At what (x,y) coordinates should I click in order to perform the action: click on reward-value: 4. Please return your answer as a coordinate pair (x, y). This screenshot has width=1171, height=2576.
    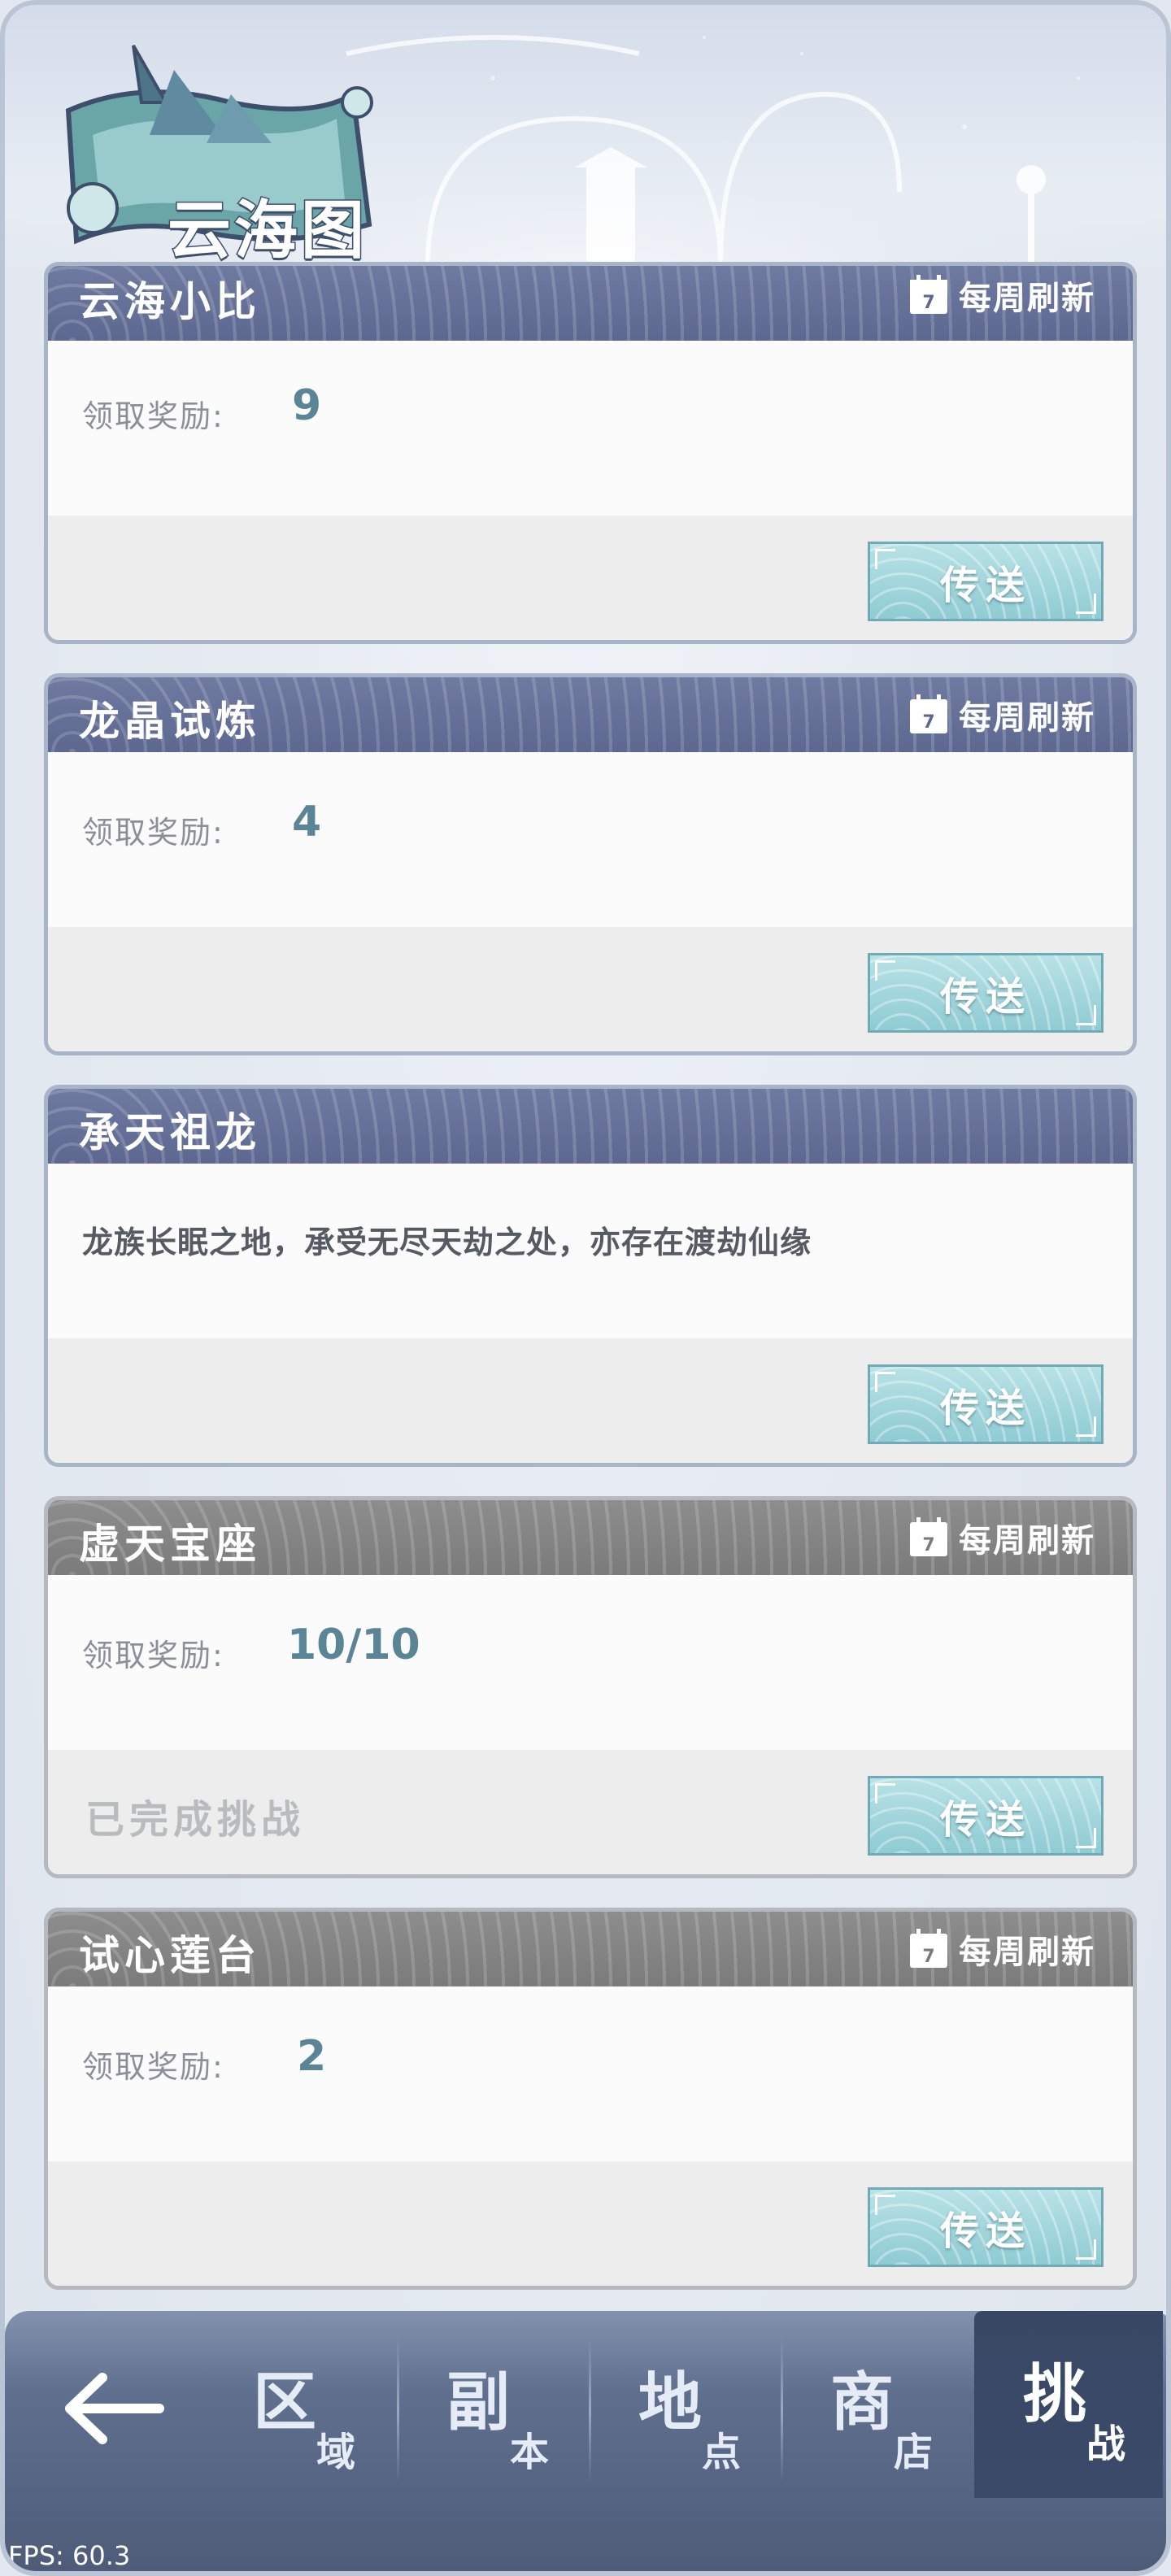
    Looking at the image, I should click on (307, 822).